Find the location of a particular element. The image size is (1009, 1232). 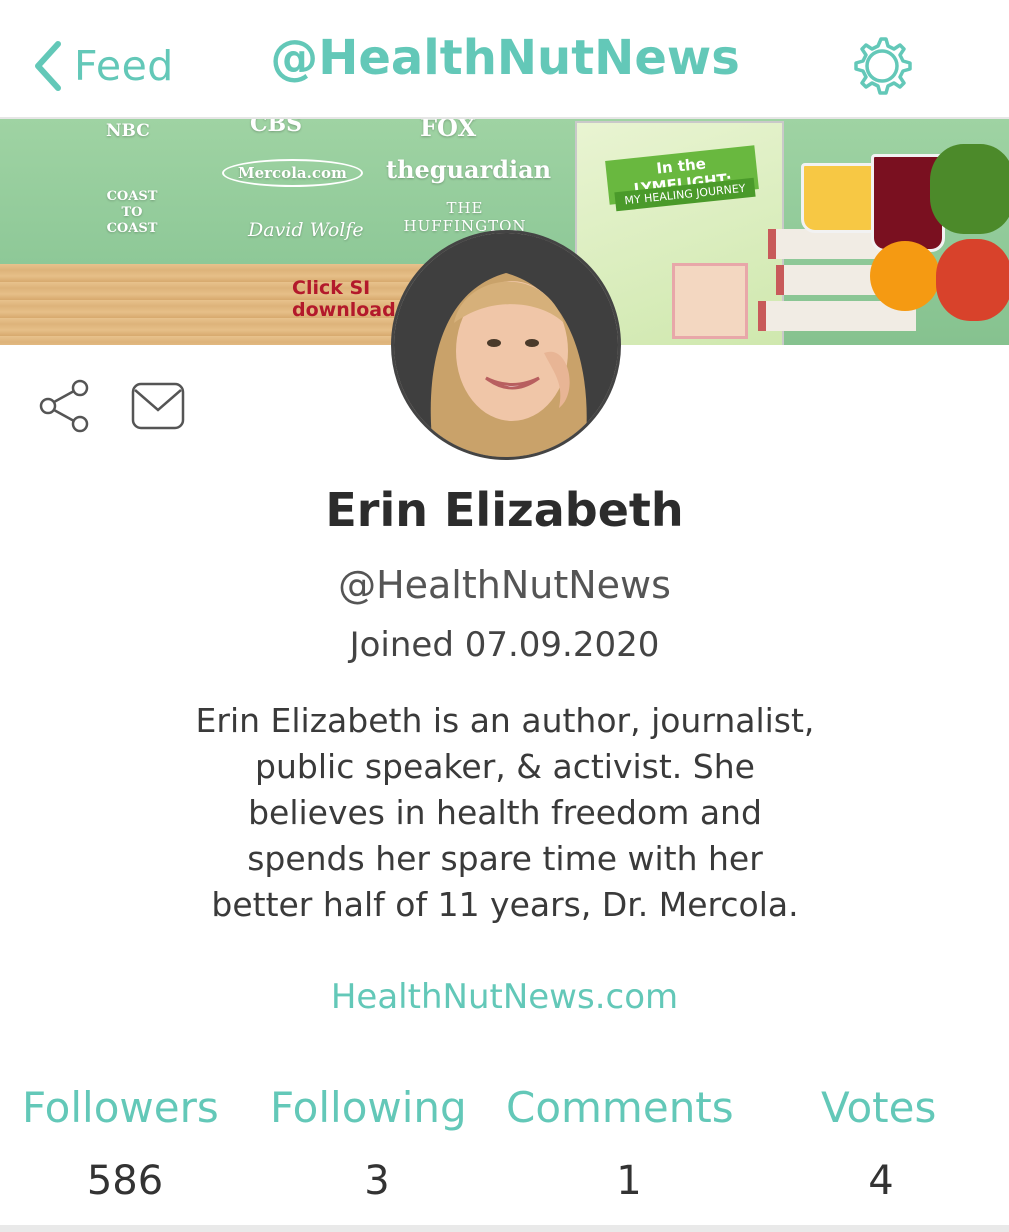

brand-guardian: theguardian is located at coordinates (469, 169).